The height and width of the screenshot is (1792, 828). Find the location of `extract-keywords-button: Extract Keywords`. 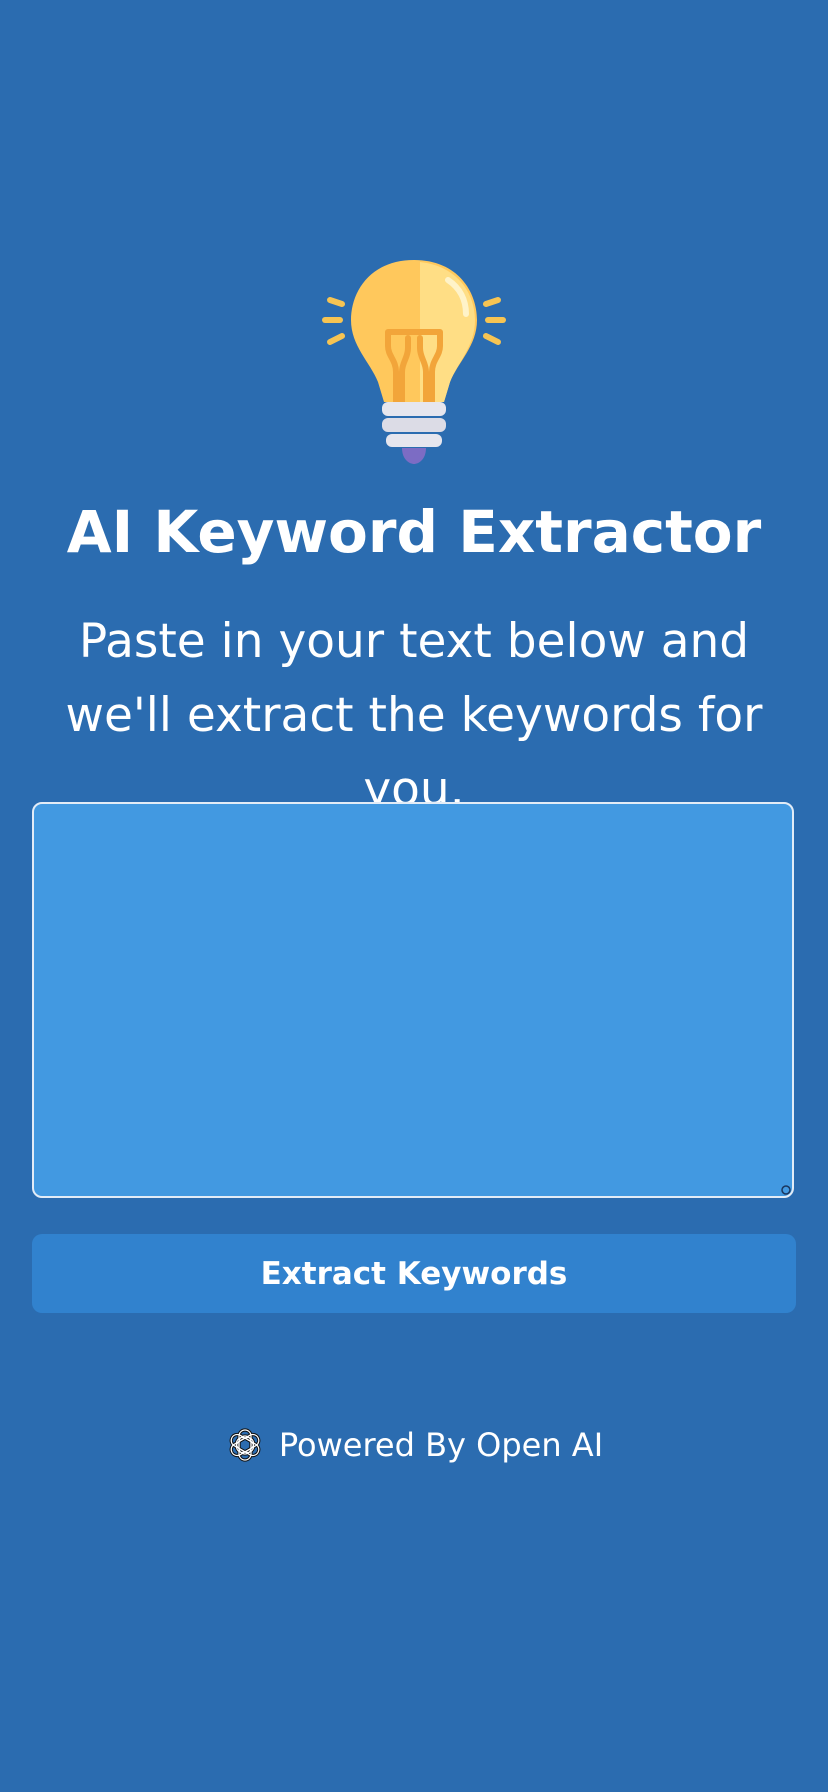

extract-keywords-button: Extract Keywords is located at coordinates (414, 1273).